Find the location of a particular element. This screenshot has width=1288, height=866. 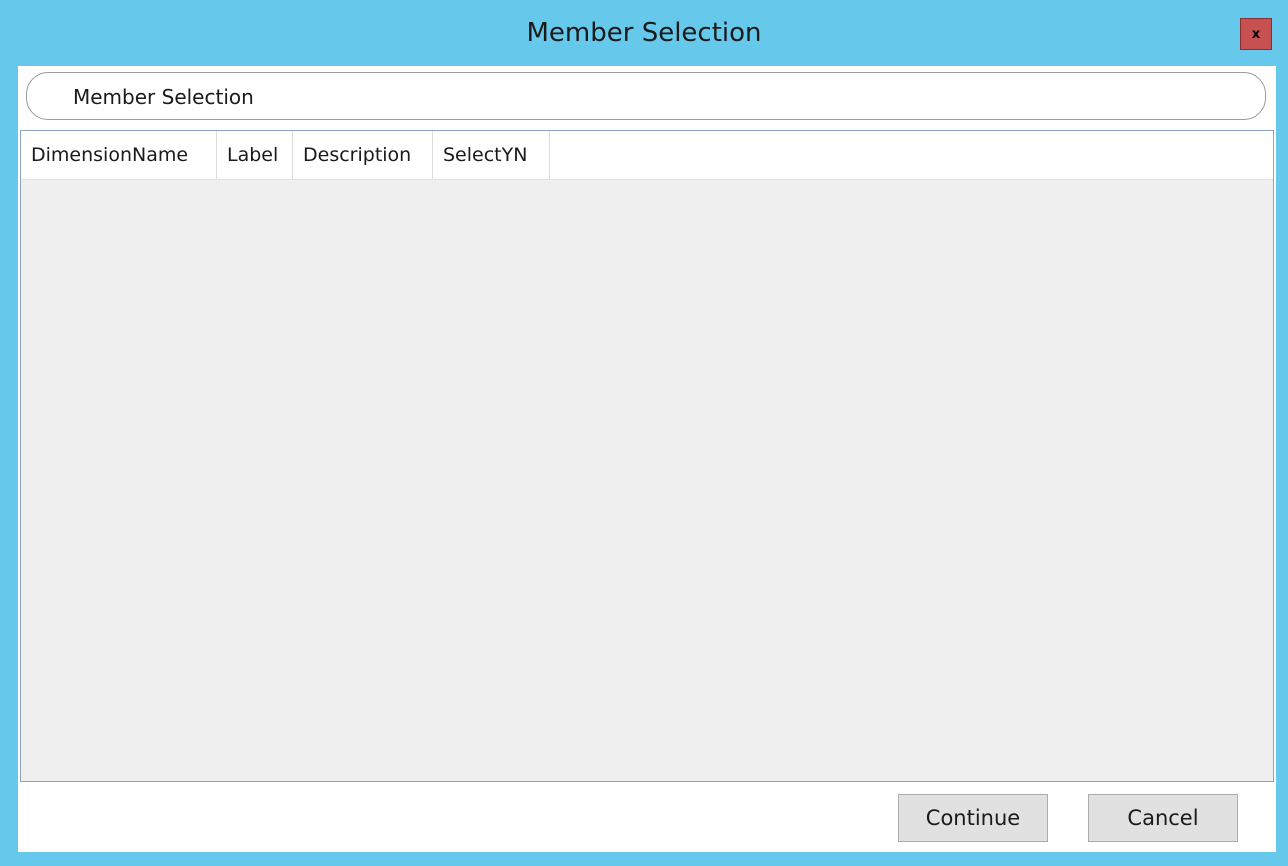

group-header: Member Selection is located at coordinates (646, 96).